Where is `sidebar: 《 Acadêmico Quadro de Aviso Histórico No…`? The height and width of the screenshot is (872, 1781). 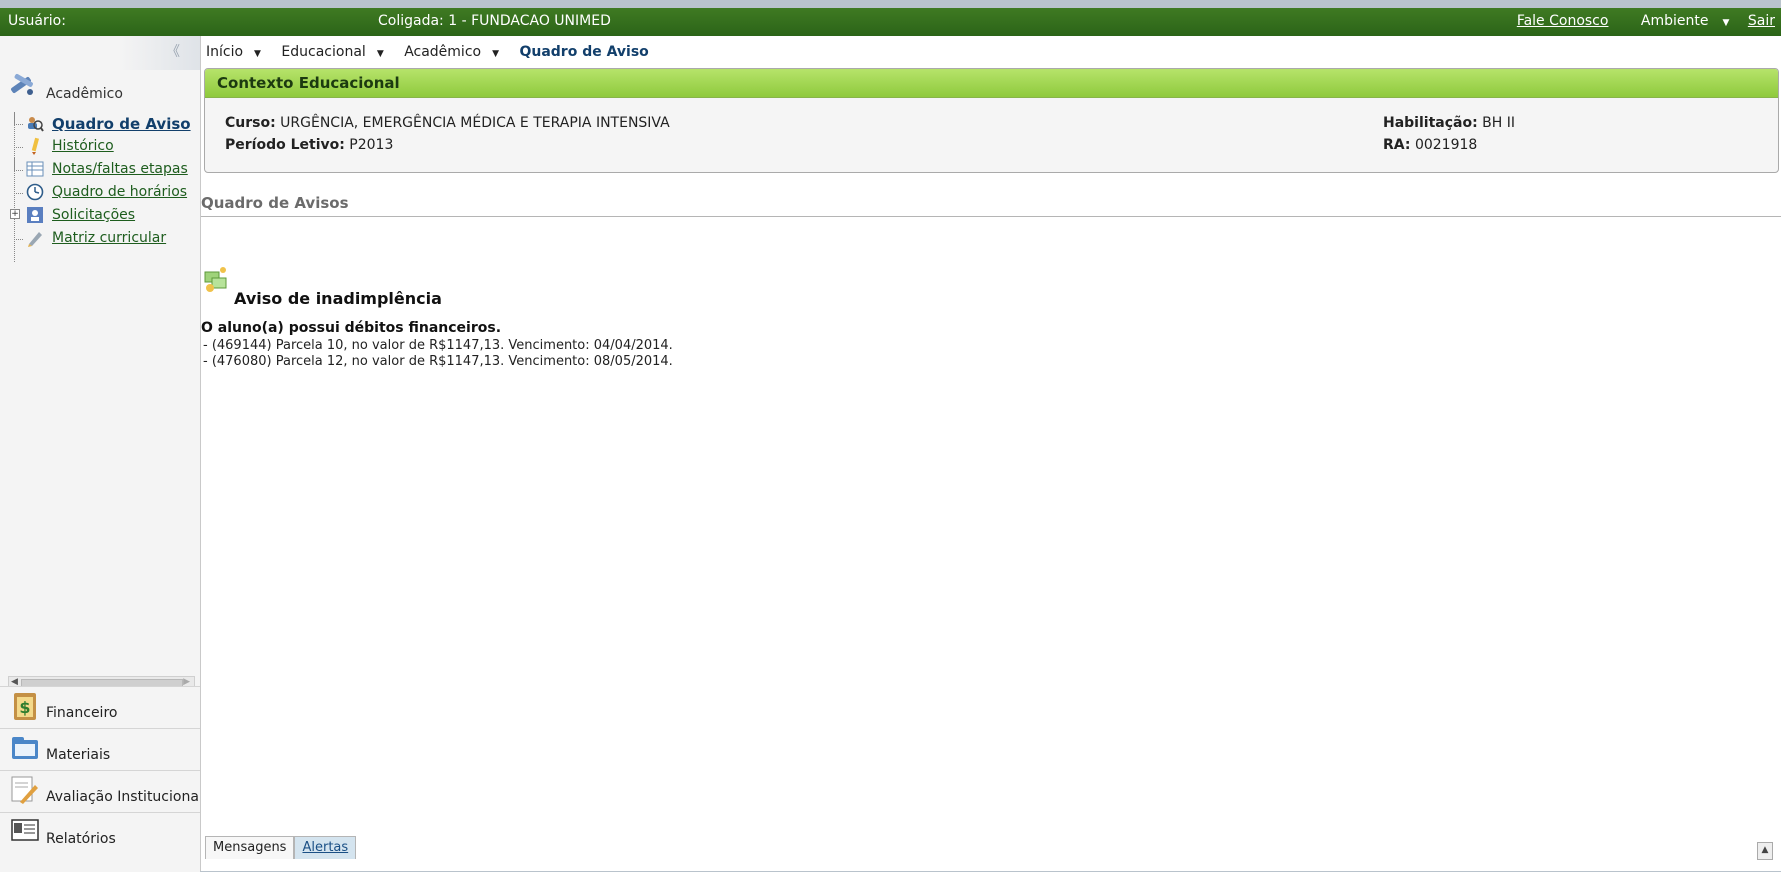
sidebar: 《 Acadêmico Quadro de Aviso Histórico No… is located at coordinates (100, 454).